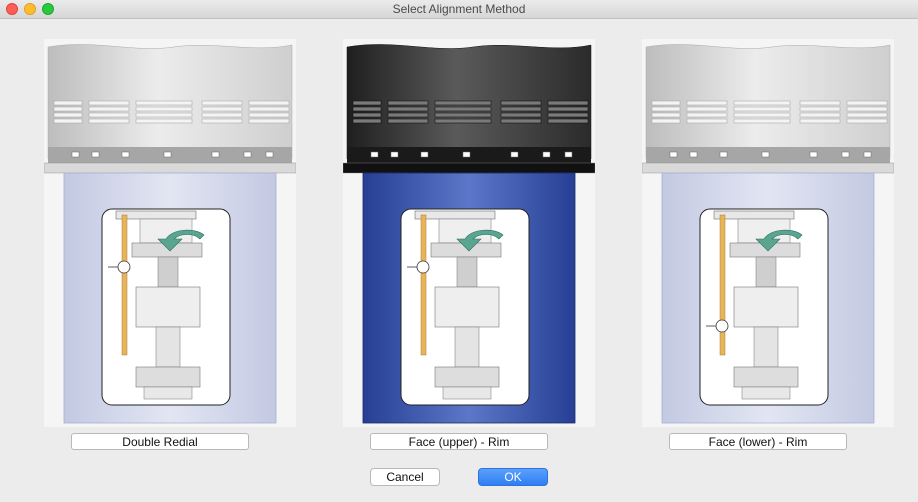 The height and width of the screenshot is (502, 918). What do you see at coordinates (758, 441) in the screenshot?
I see `face-lower-rim-button: Face (lower) - Rim` at bounding box center [758, 441].